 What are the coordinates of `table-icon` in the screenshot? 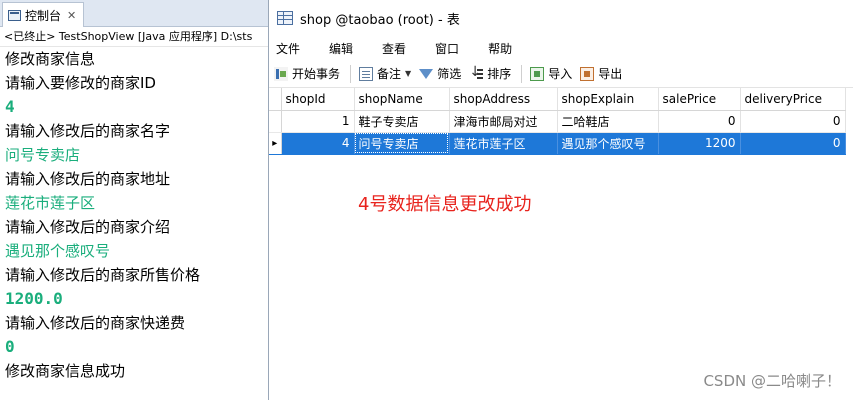 It's located at (285, 18).